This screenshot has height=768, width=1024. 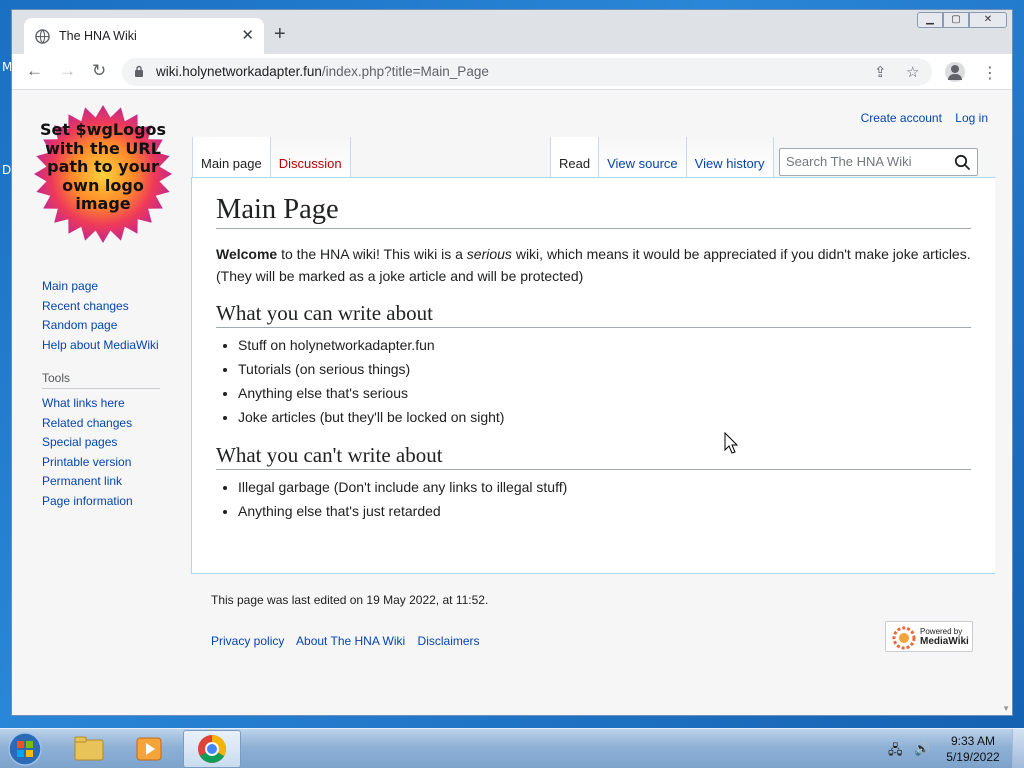 I want to click on sidebar-item-help: Help about MediaWiki, so click(x=107, y=346).